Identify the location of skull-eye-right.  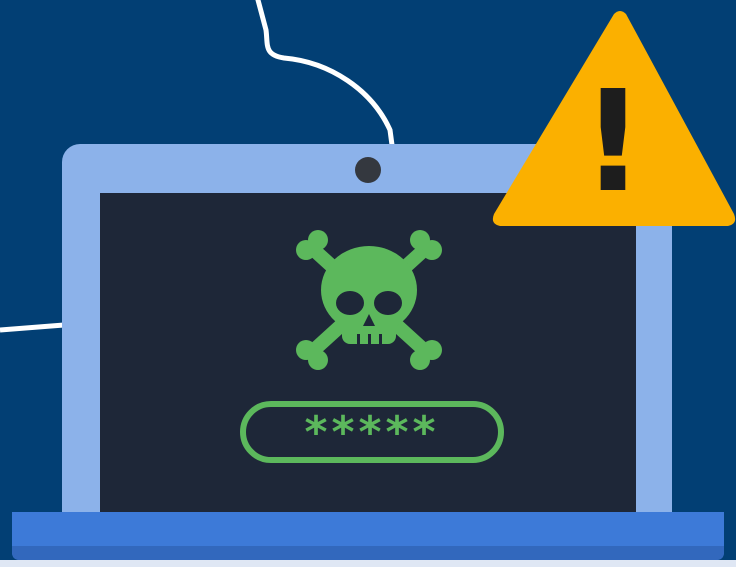
(388, 303).